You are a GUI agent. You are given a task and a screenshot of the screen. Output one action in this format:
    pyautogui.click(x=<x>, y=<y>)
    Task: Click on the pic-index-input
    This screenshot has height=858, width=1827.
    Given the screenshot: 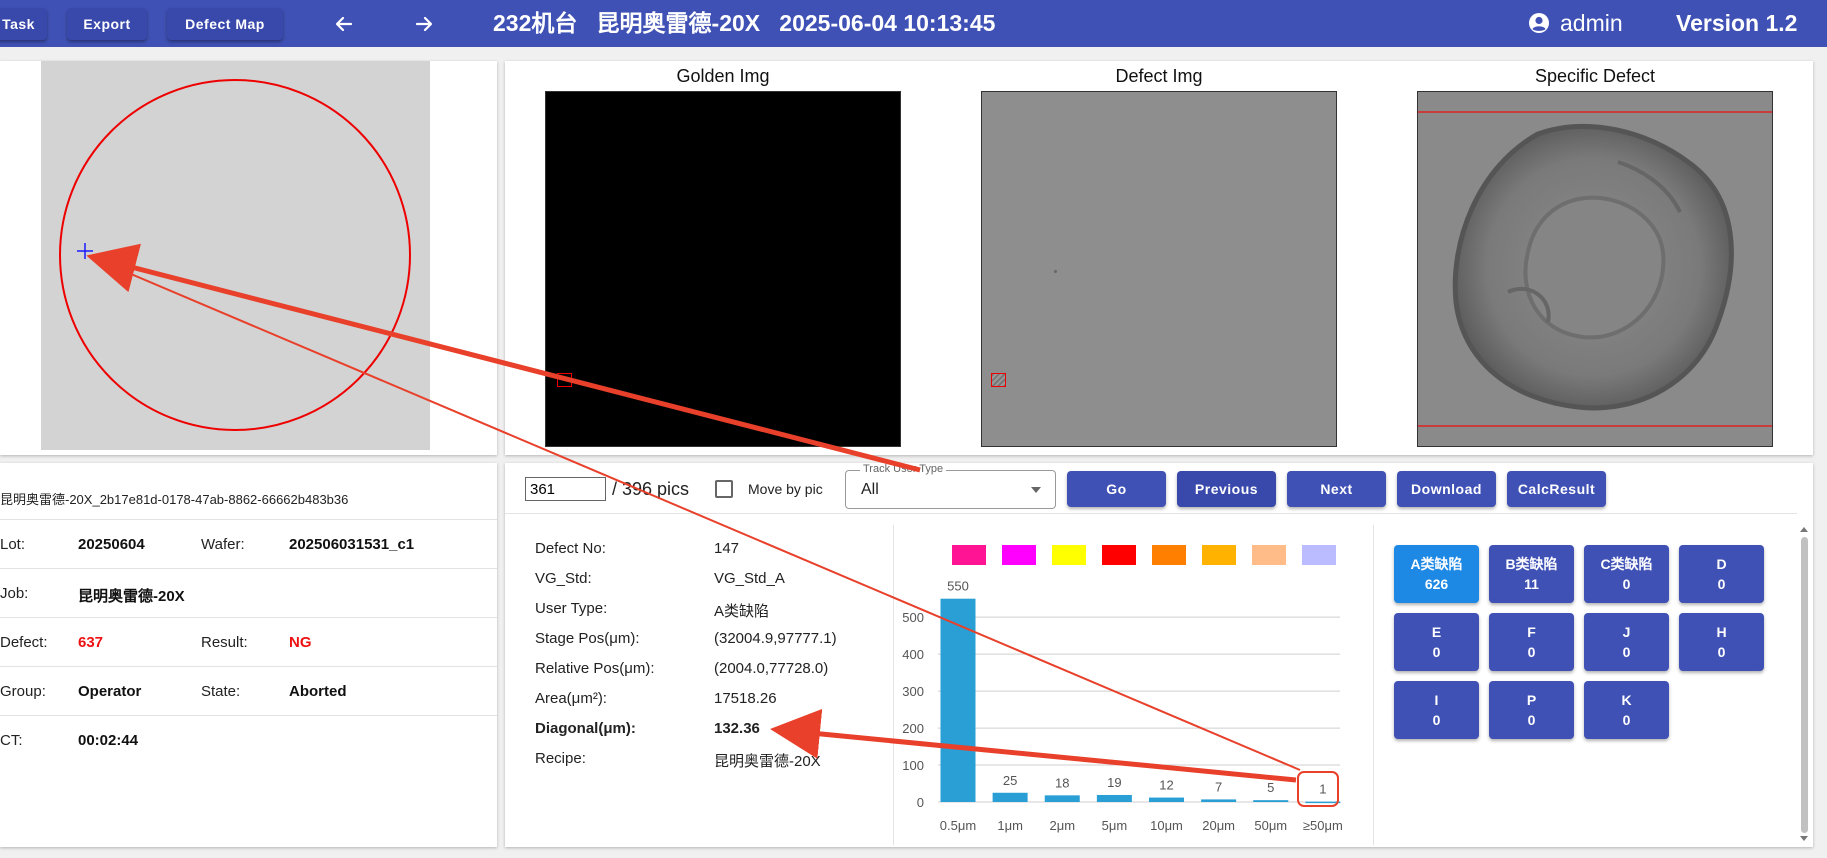 What is the action you would take?
    pyautogui.click(x=565, y=489)
    